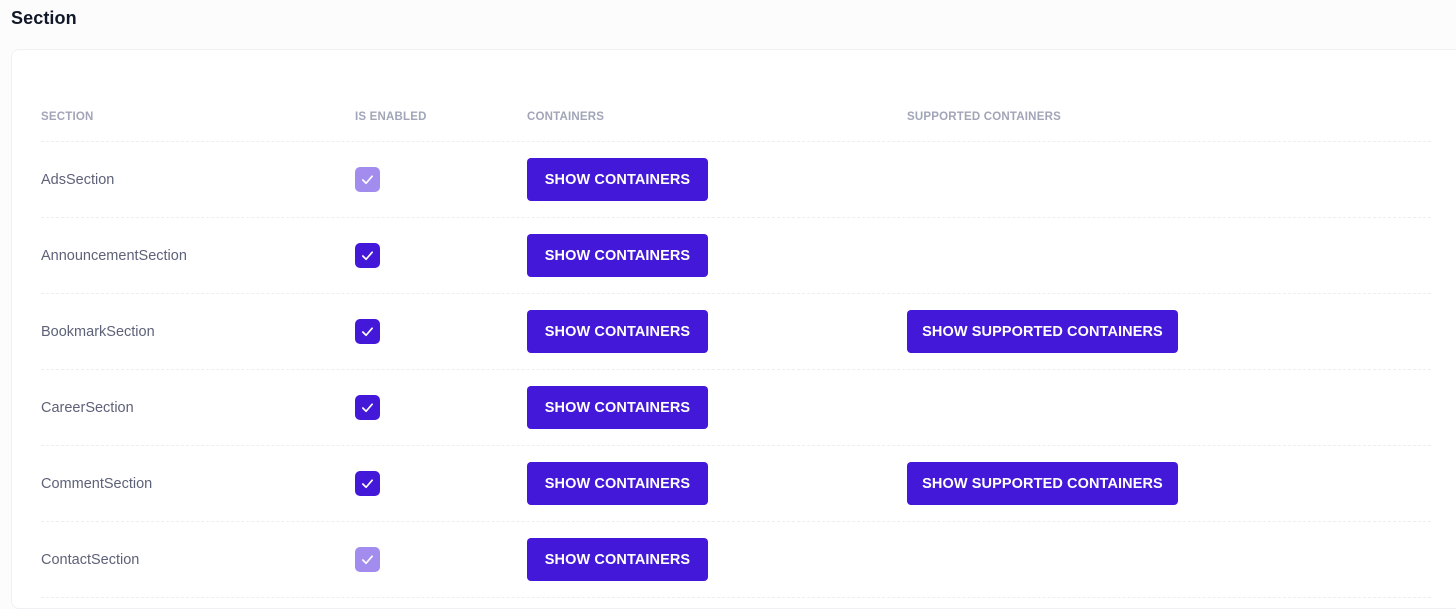 The height and width of the screenshot is (609, 1456). What do you see at coordinates (736, 408) in the screenshot?
I see `table-row: CareerSection SHOW CONTAINERS` at bounding box center [736, 408].